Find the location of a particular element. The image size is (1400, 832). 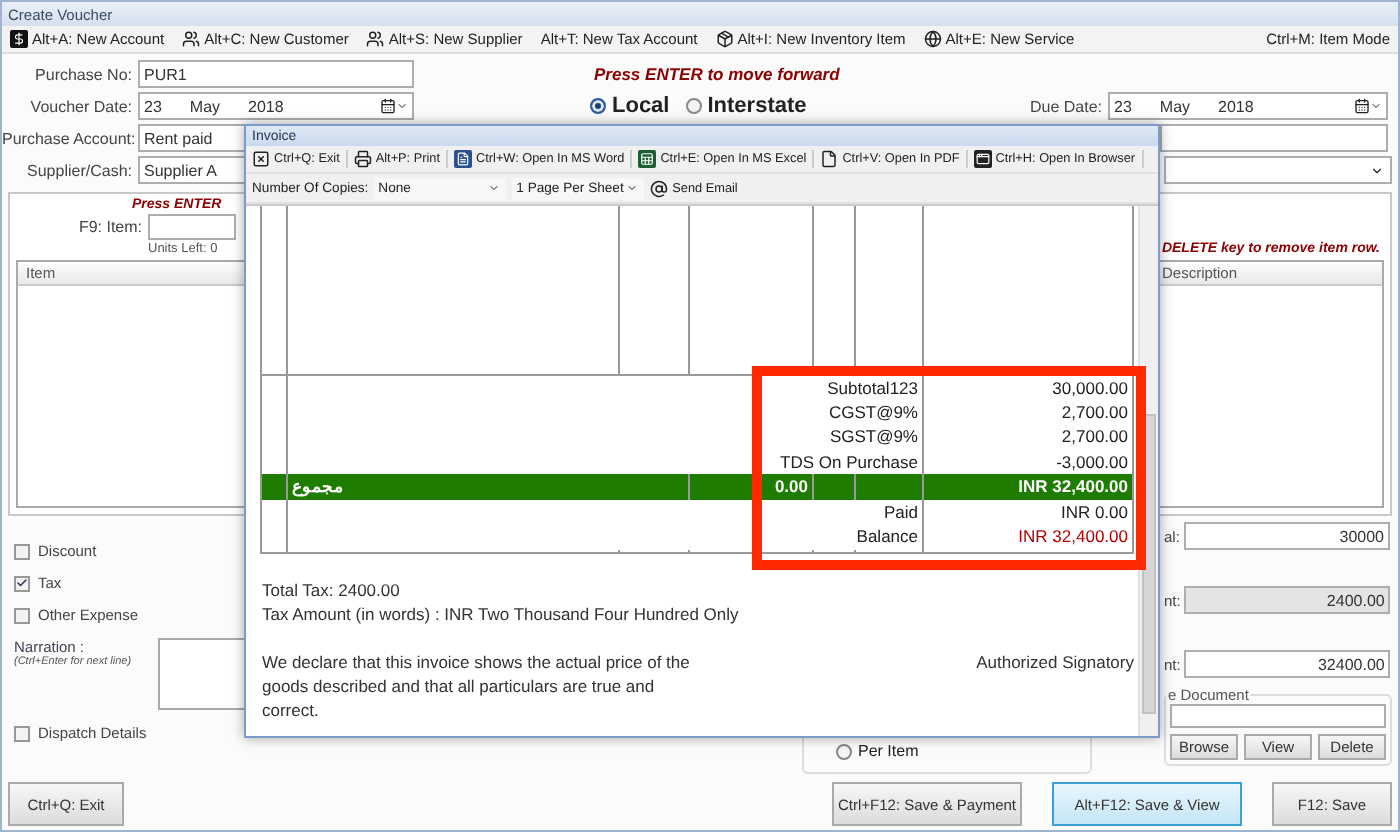

document-field is located at coordinates (1278, 716).